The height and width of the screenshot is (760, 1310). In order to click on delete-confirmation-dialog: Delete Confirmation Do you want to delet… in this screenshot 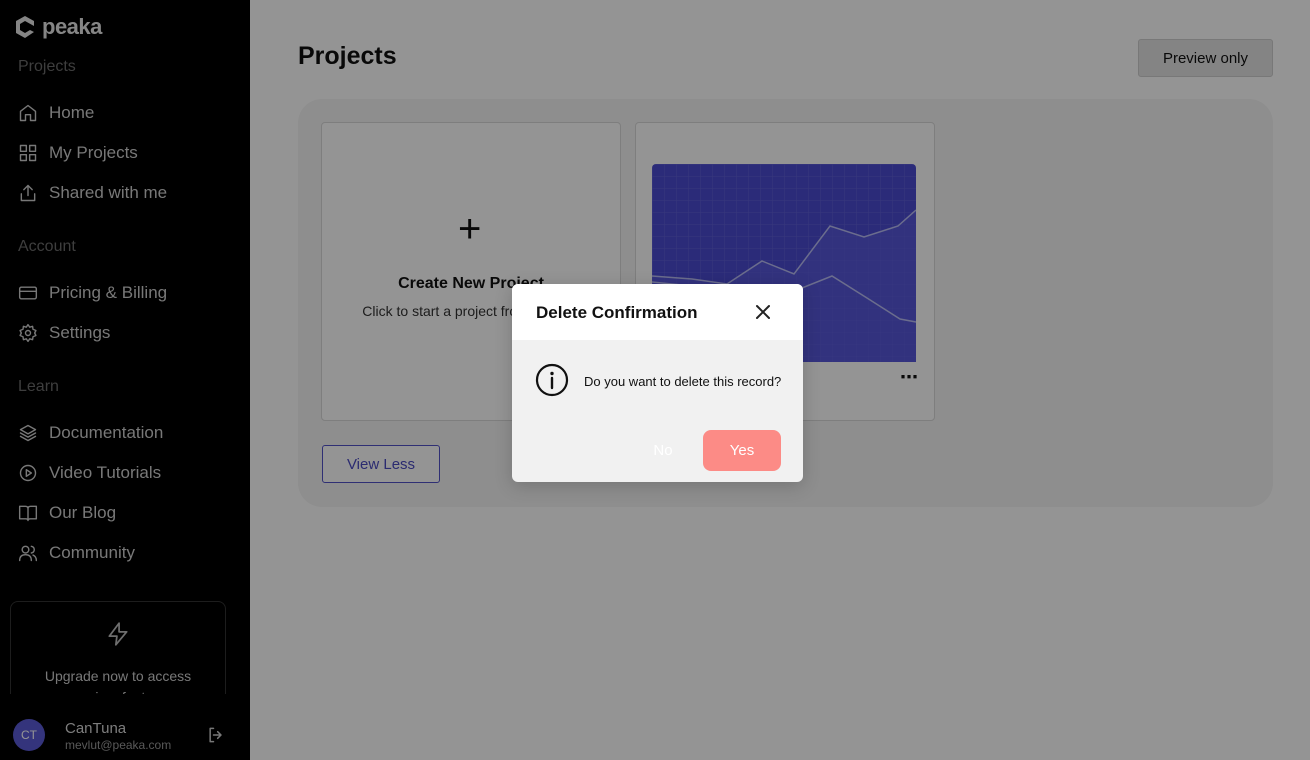, I will do `click(657, 383)`.